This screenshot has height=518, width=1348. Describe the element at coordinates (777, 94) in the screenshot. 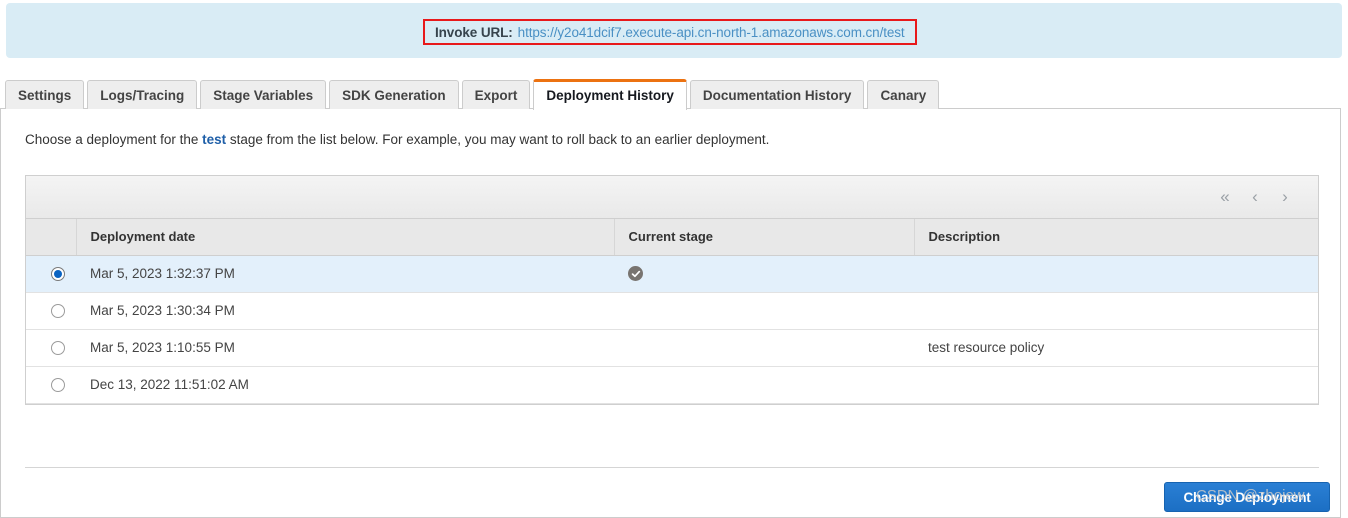

I see `tab-documentation-history: Documentation History` at that location.